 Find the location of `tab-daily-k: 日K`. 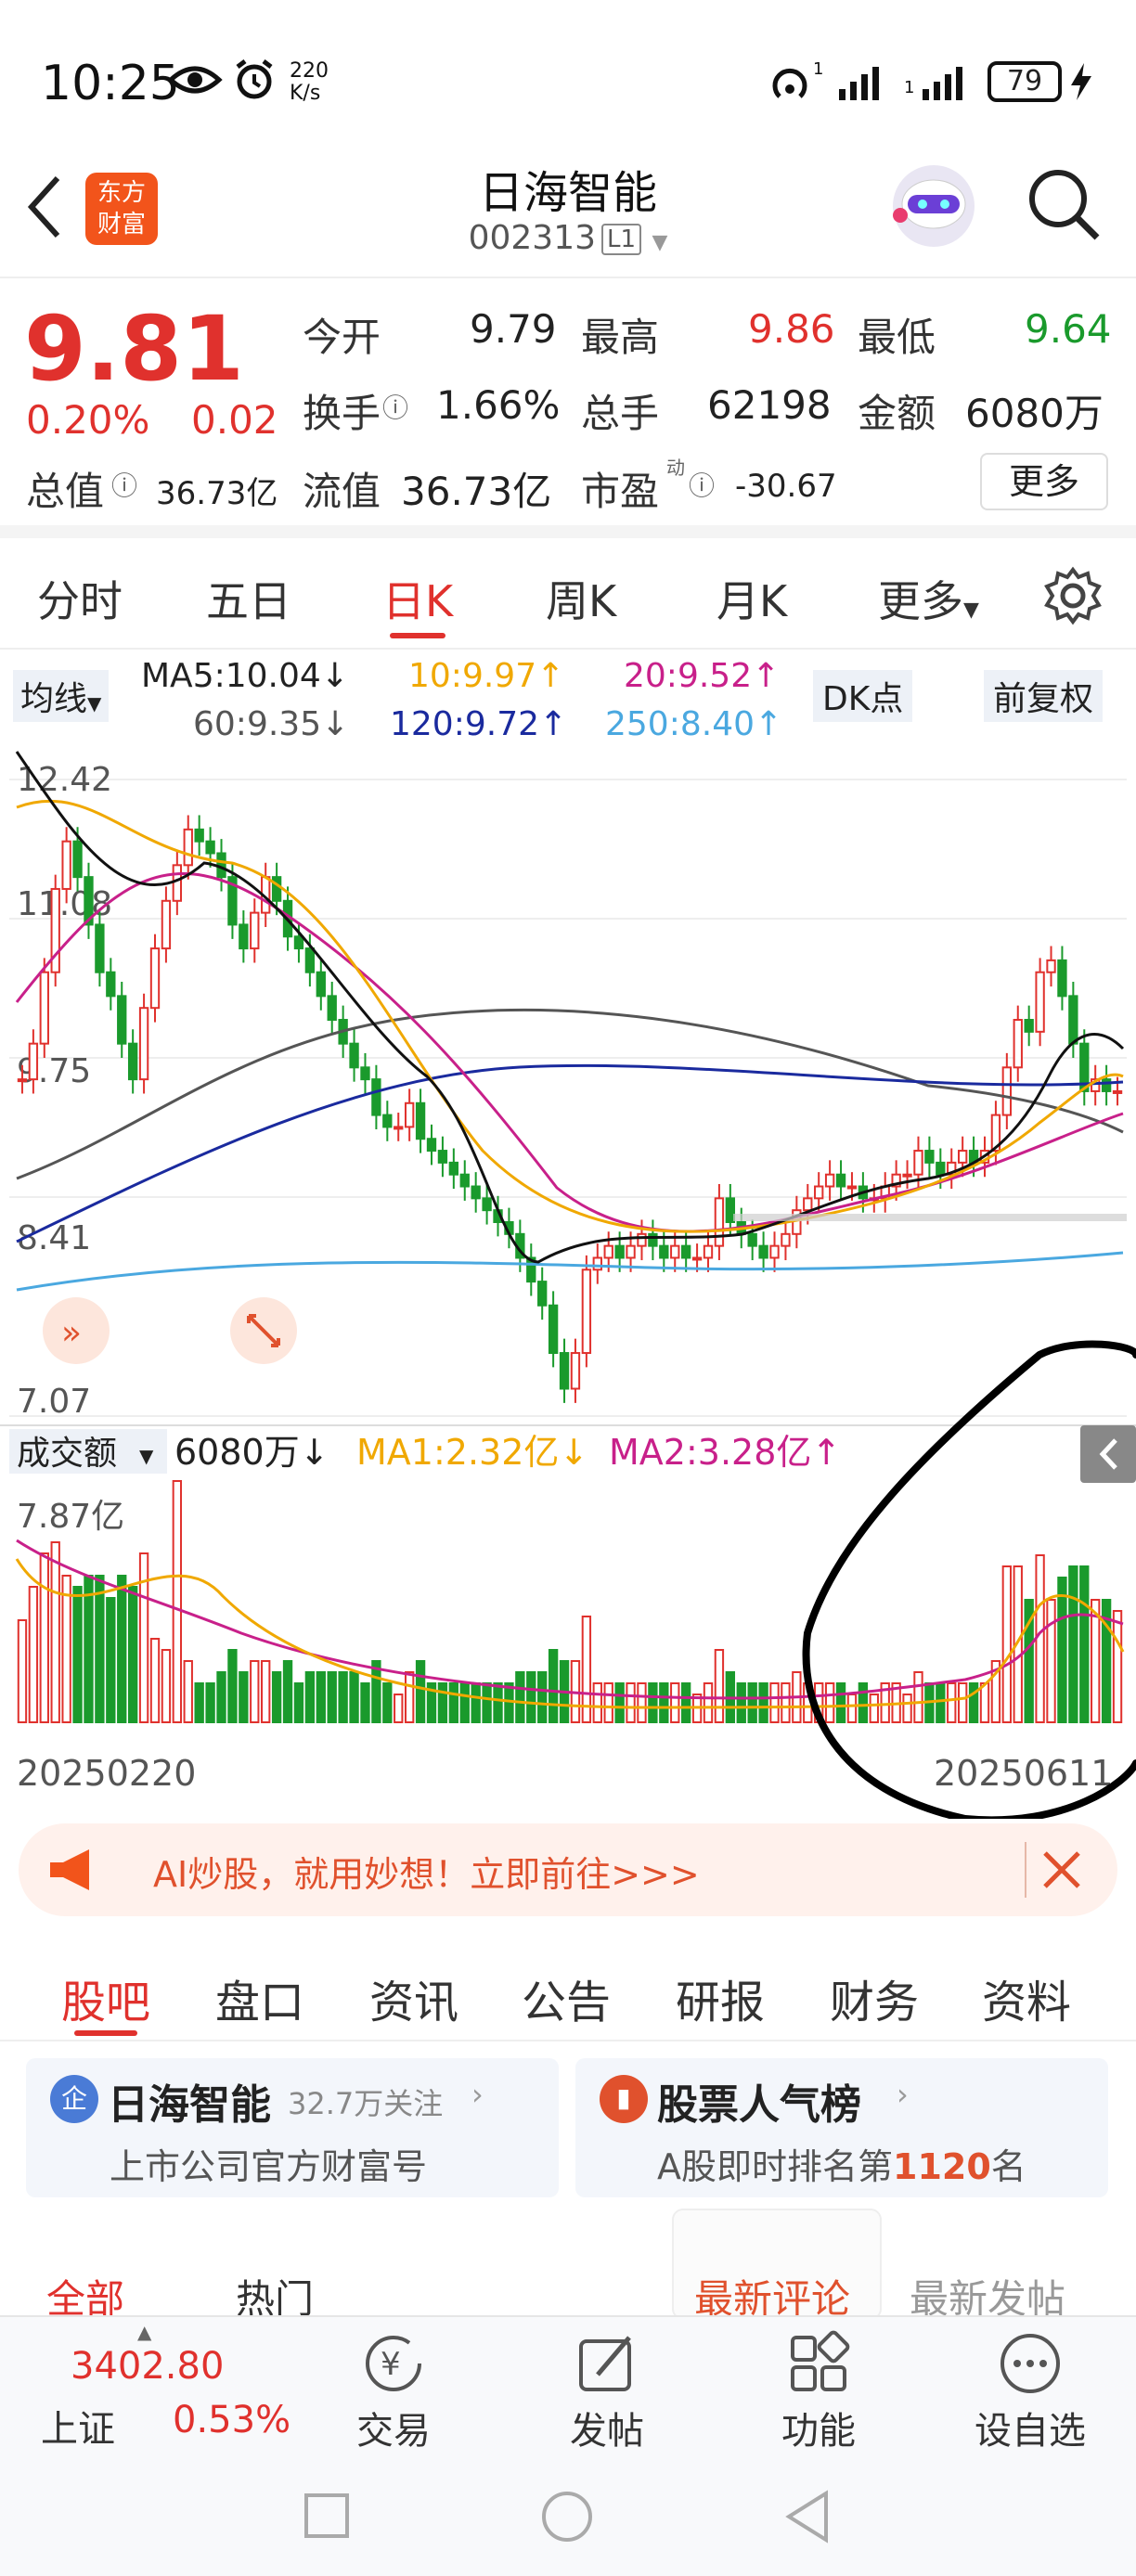

tab-daily-k: 日K is located at coordinates (417, 598).